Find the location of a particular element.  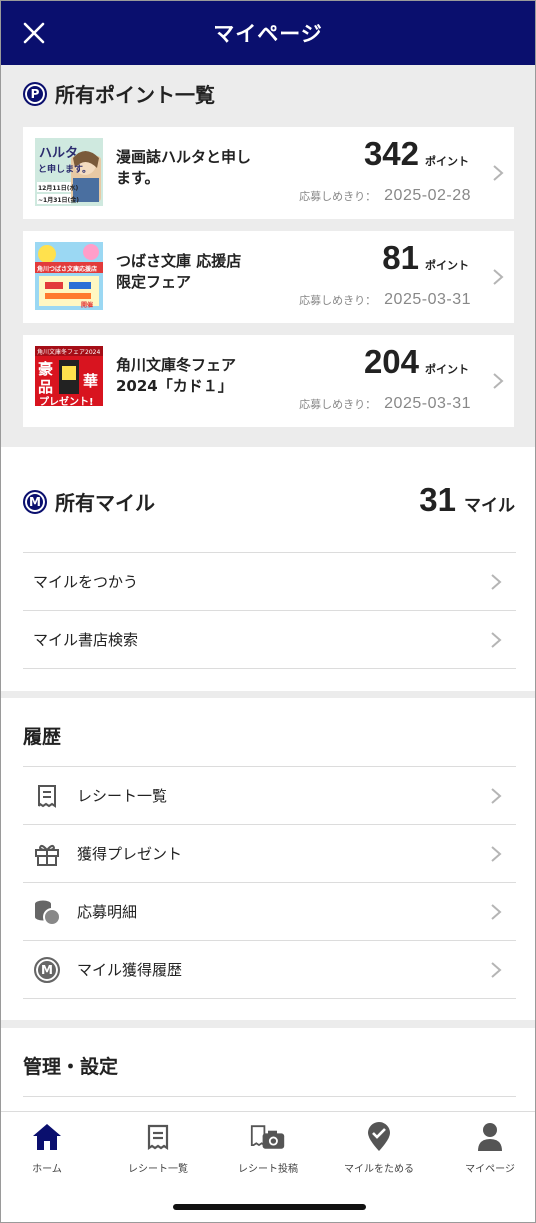

camera-receipt-icon is located at coordinates (268, 1137).